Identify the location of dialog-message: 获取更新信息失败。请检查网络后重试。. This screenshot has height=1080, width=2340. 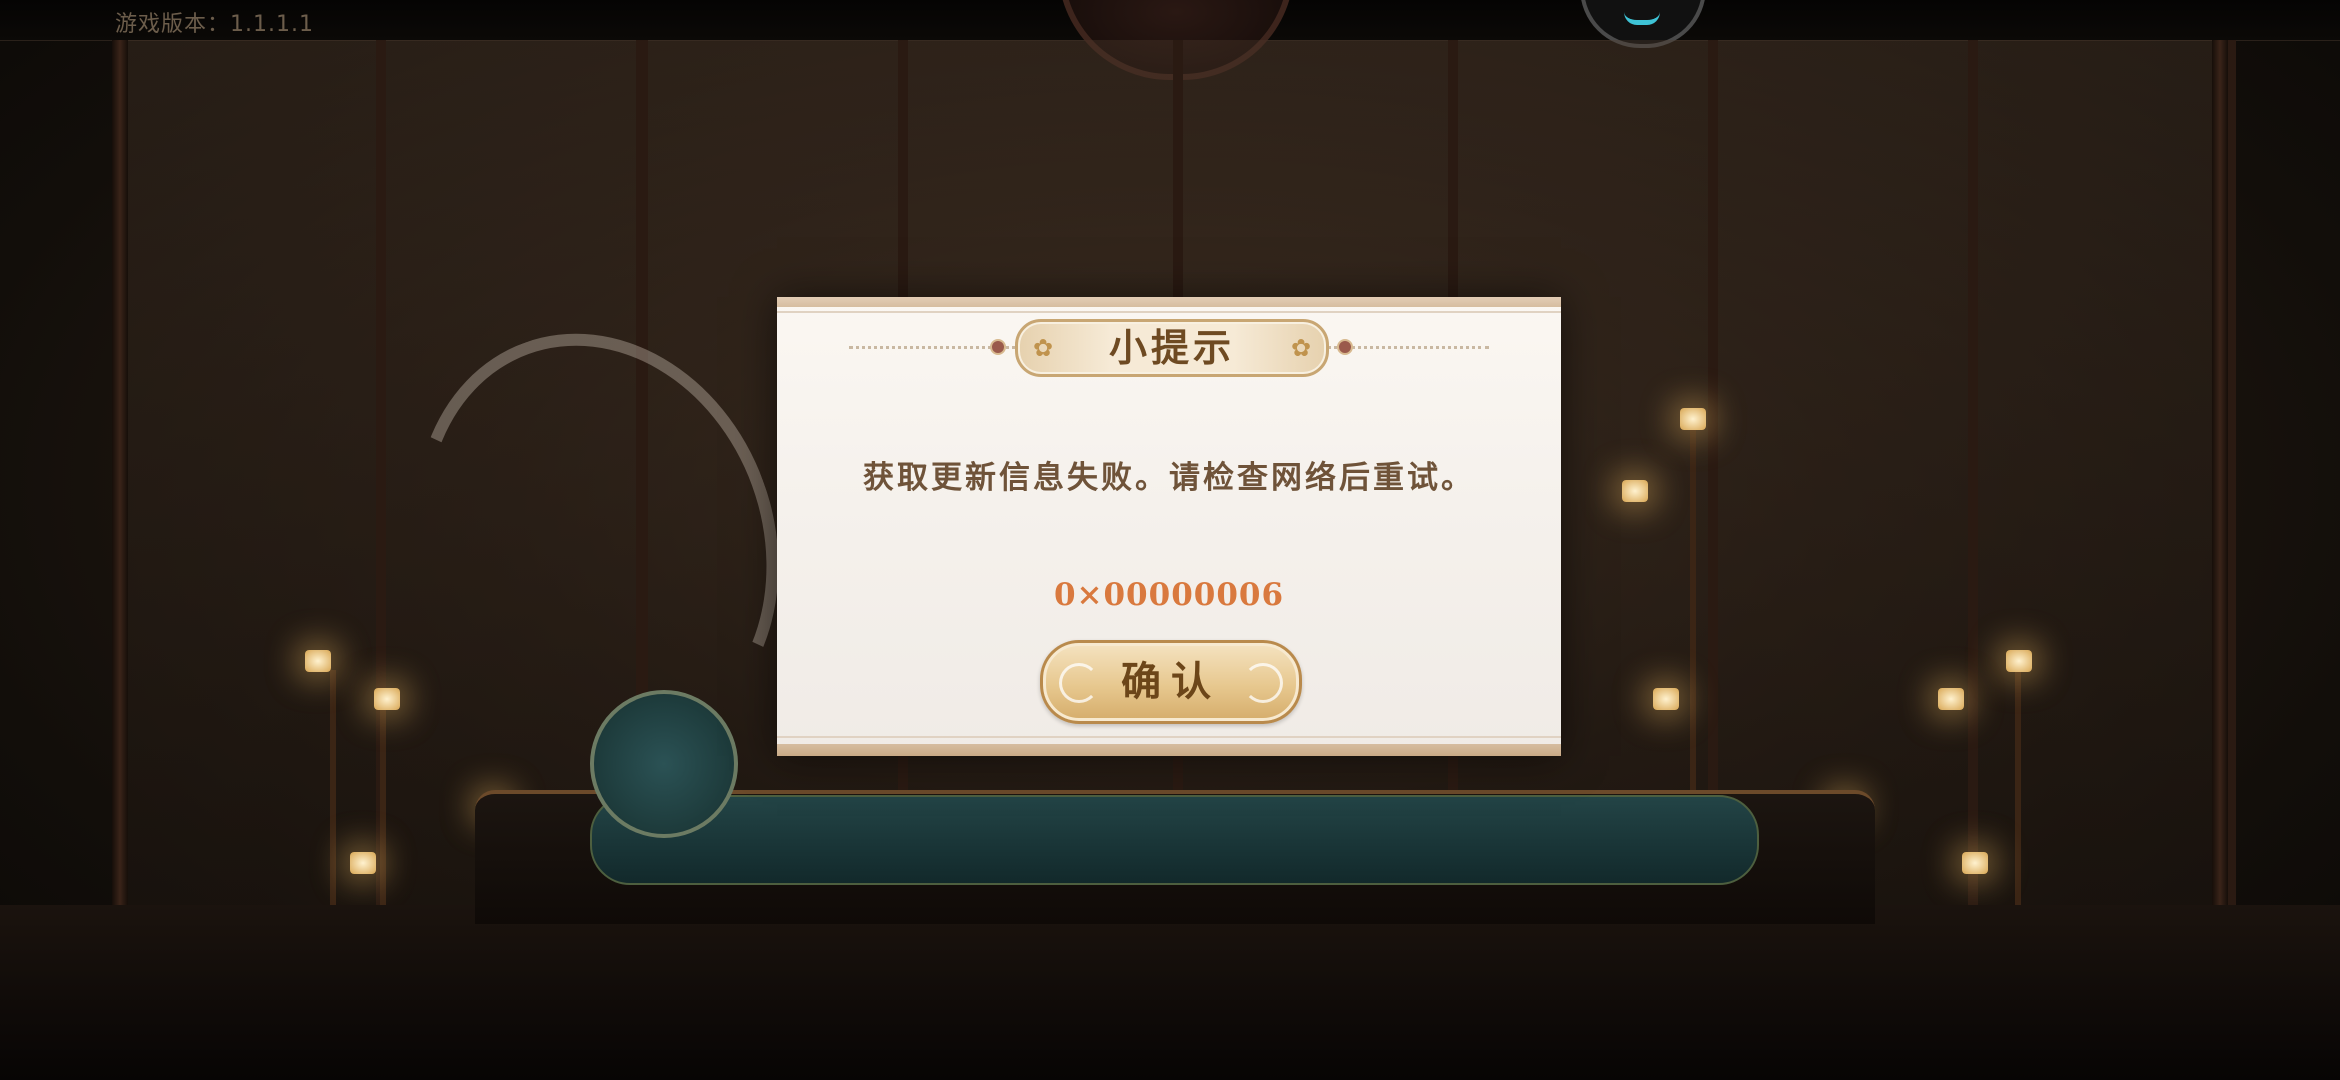
(1169, 478).